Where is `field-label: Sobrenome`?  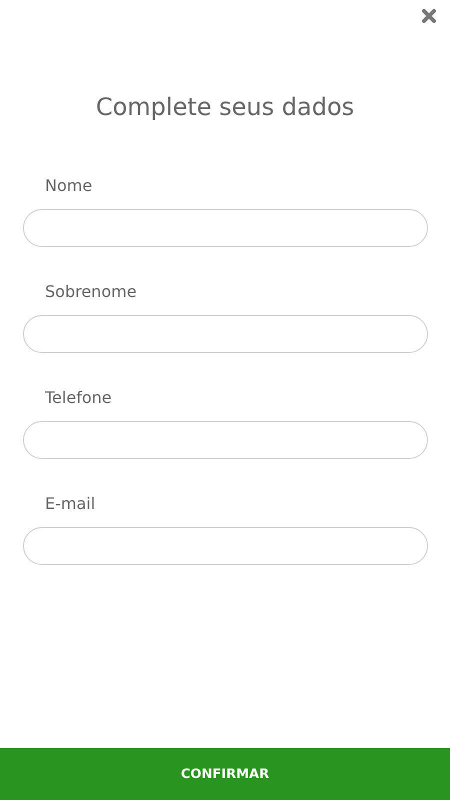
field-label: Sobrenome is located at coordinates (91, 292).